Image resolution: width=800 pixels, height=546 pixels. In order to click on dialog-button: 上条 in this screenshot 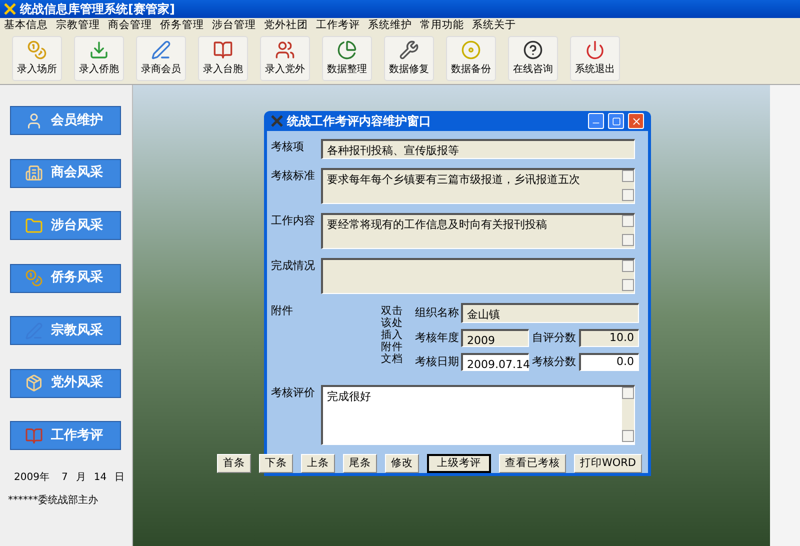, I will do `click(317, 463)`.